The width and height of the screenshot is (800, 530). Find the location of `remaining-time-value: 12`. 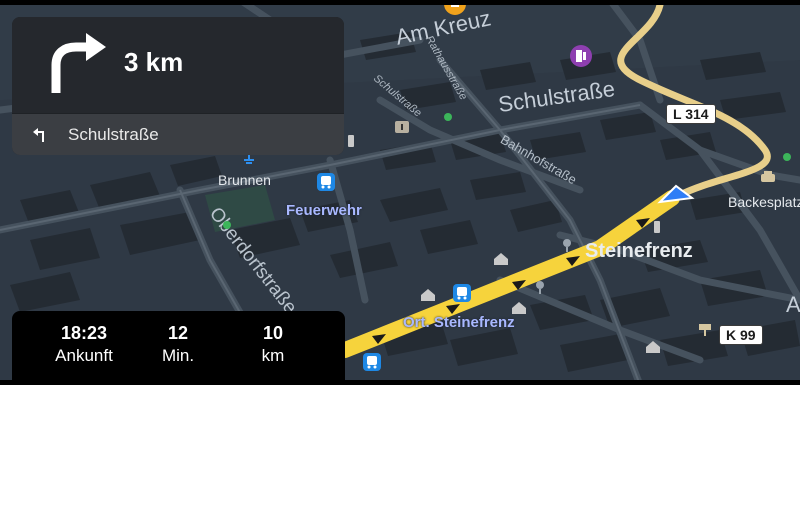

remaining-time-value: 12 is located at coordinates (178, 333).